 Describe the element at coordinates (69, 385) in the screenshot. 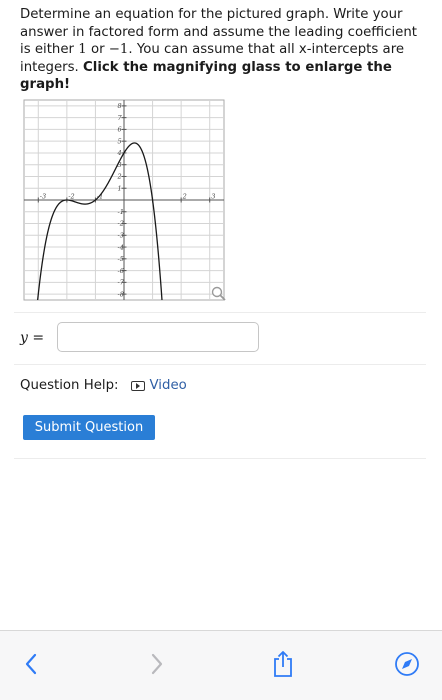

I see `question-help-label: Question Help:` at that location.